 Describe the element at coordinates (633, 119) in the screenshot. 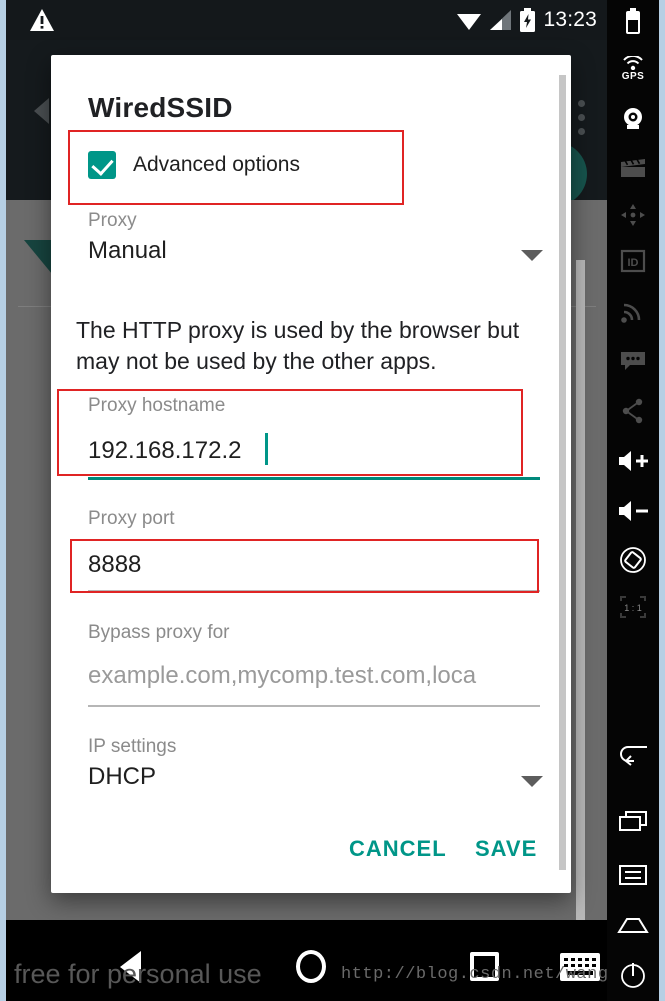

I see `camera-icon` at that location.